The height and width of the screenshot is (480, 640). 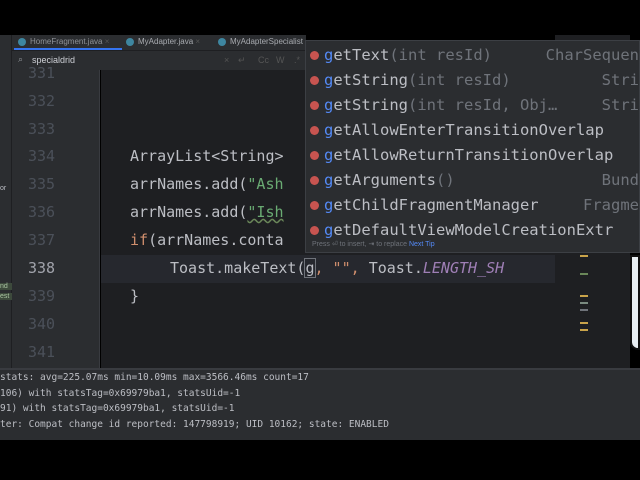 I want to click on completion-item: getText(int resId) CharSequen, so click(x=473, y=55).